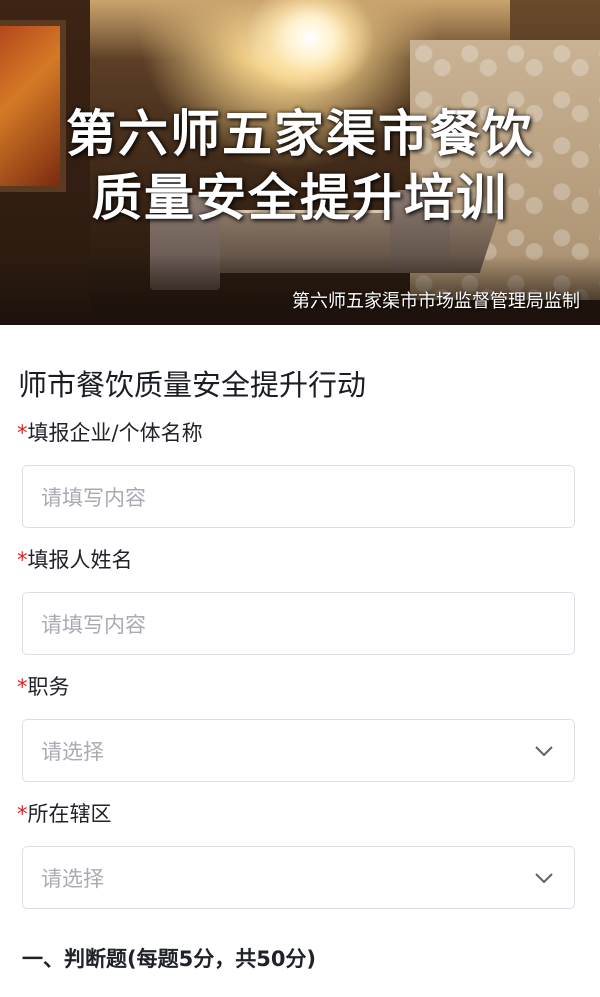  I want to click on field-label-text: 所在辖区, so click(69, 814).